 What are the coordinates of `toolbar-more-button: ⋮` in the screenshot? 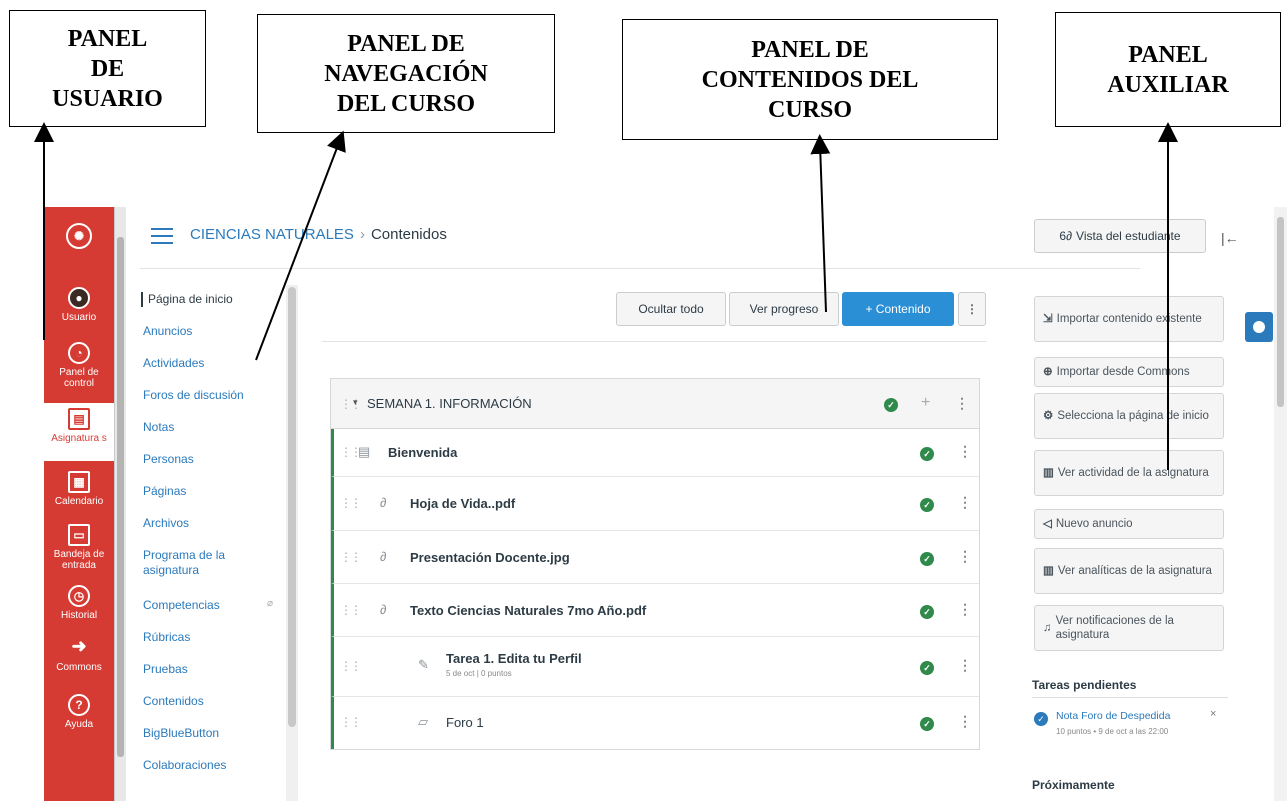 It's located at (972, 309).